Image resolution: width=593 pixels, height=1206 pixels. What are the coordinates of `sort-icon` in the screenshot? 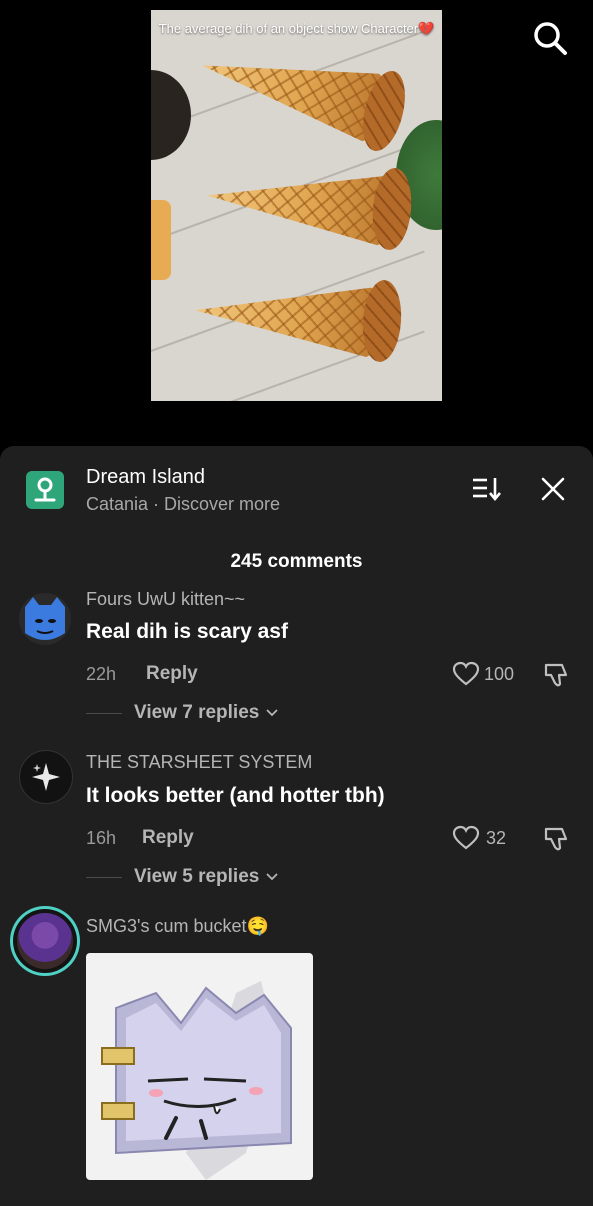 It's located at (487, 490).